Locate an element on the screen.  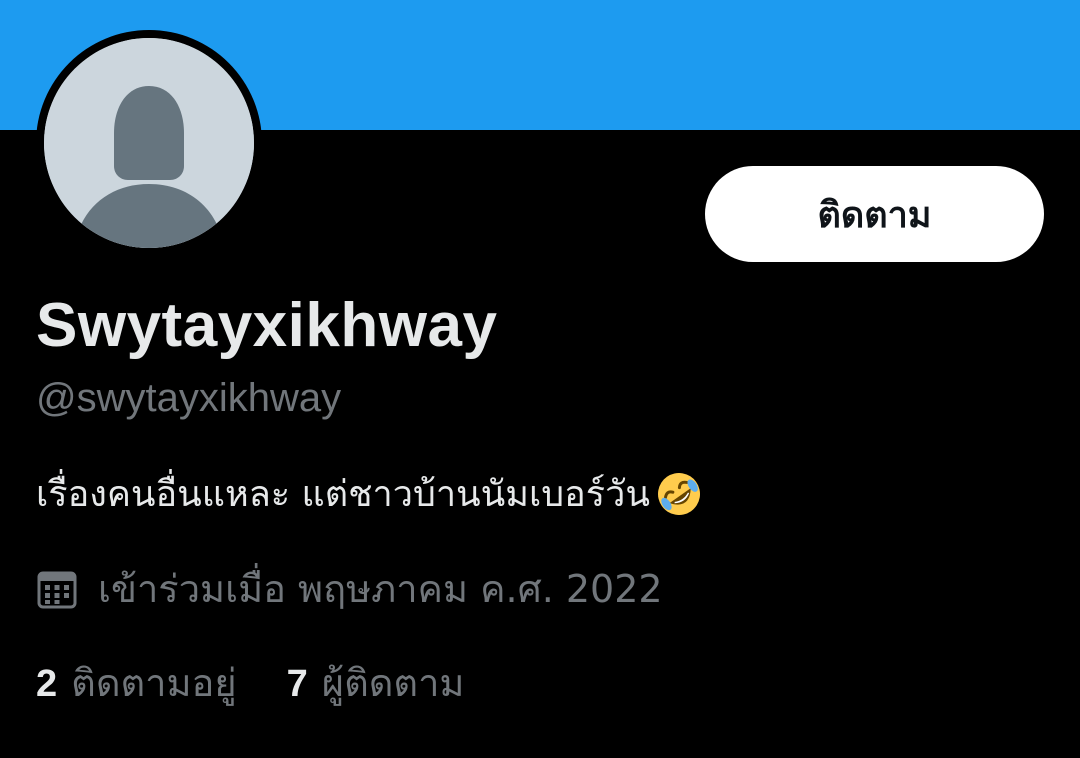
following-count: 2 is located at coordinates (47, 684).